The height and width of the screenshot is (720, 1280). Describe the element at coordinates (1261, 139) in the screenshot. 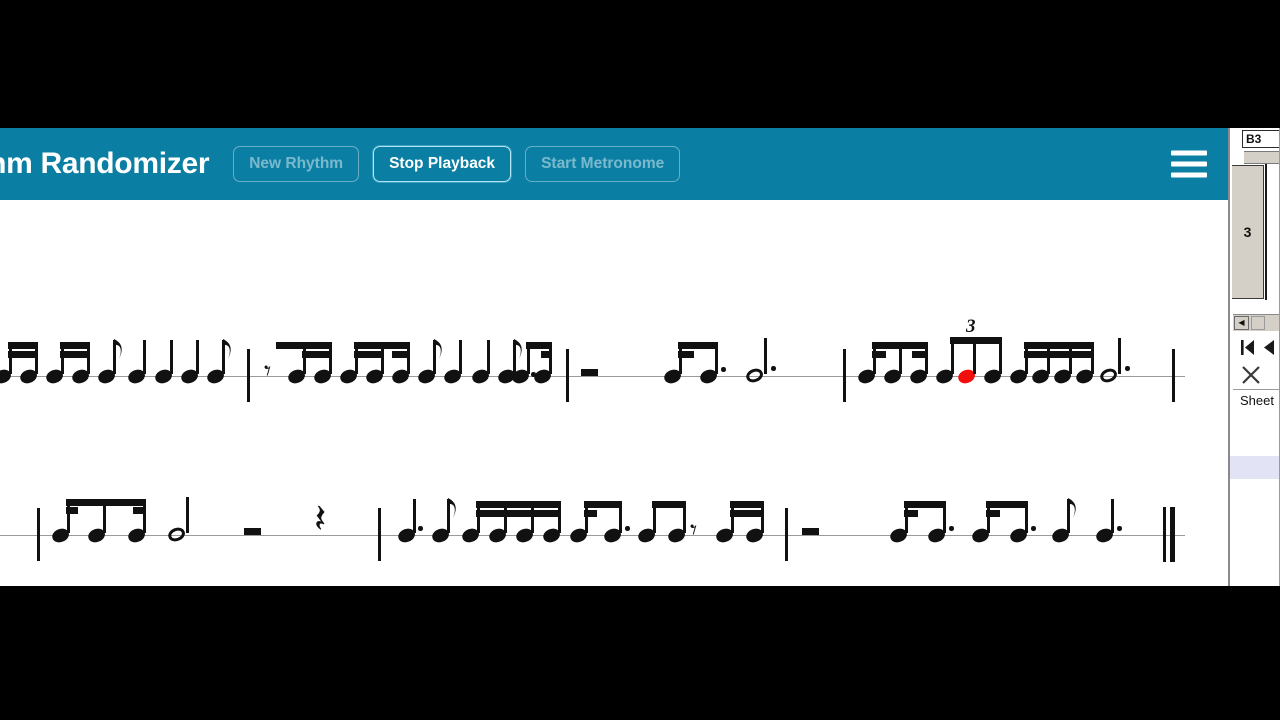

I see `name-box: B3` at that location.